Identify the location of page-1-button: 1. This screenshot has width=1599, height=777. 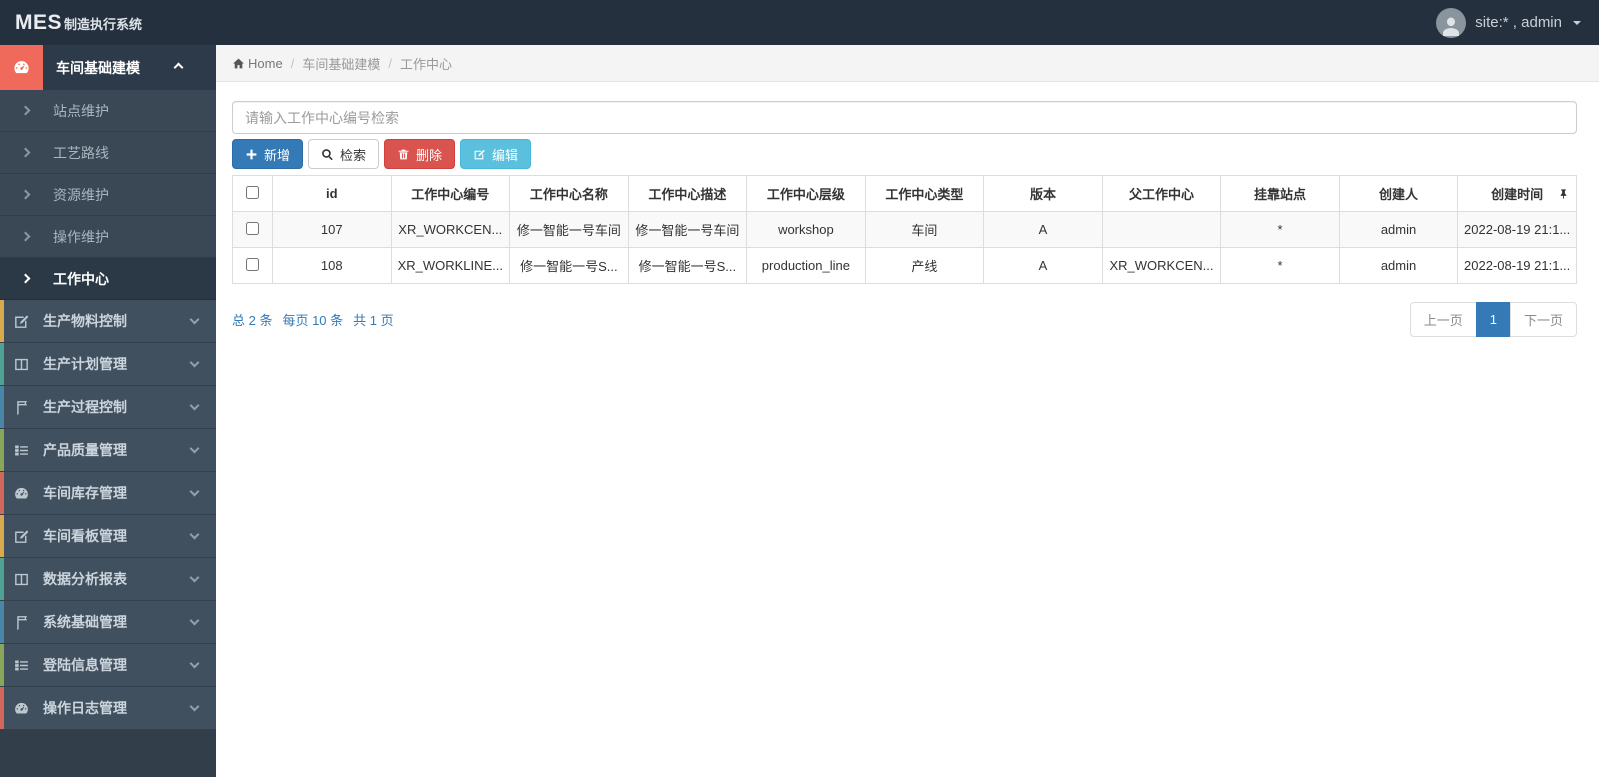
(1493, 319).